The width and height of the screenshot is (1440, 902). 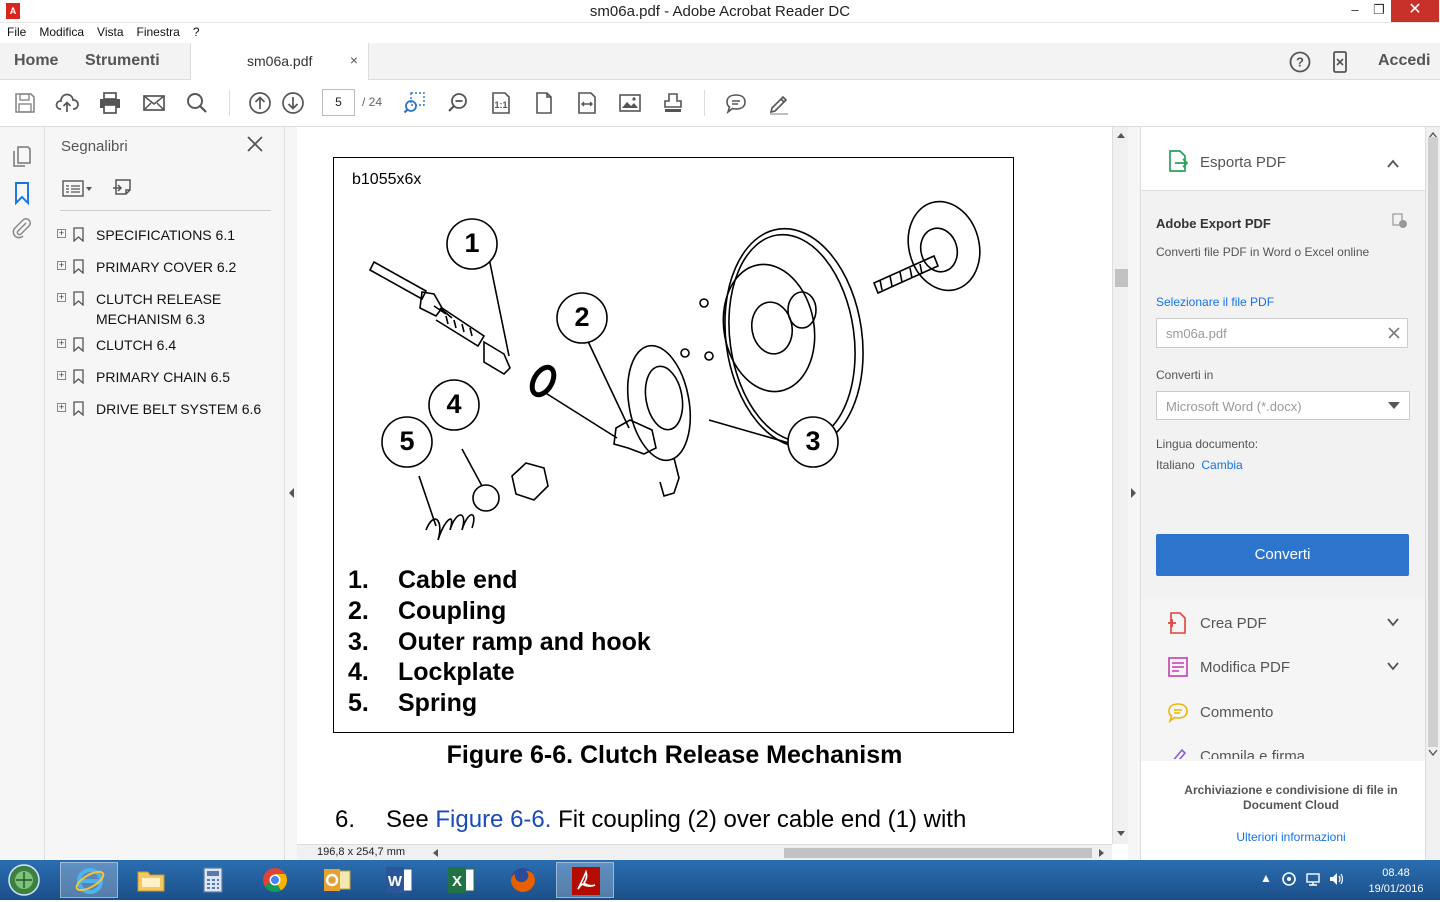 I want to click on clear-file-icon, so click(x=1394, y=333).